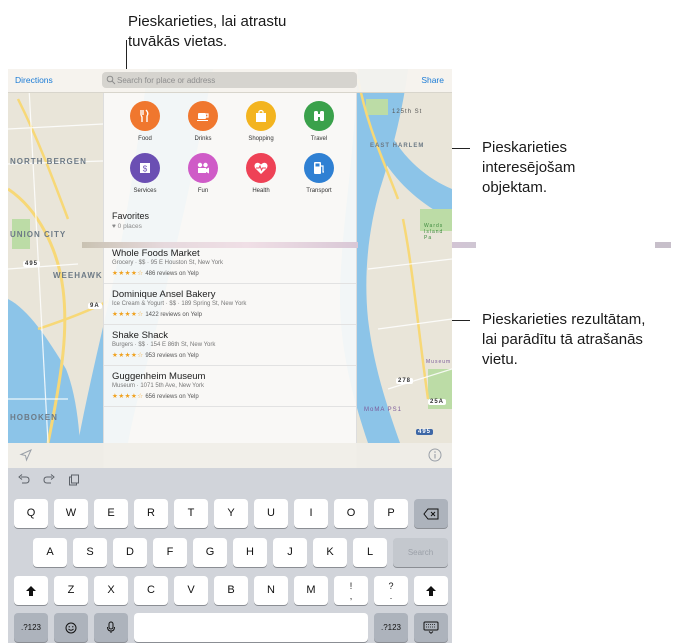 The width and height of the screenshot is (686, 643). I want to click on key-question-period: ? ., so click(391, 590).